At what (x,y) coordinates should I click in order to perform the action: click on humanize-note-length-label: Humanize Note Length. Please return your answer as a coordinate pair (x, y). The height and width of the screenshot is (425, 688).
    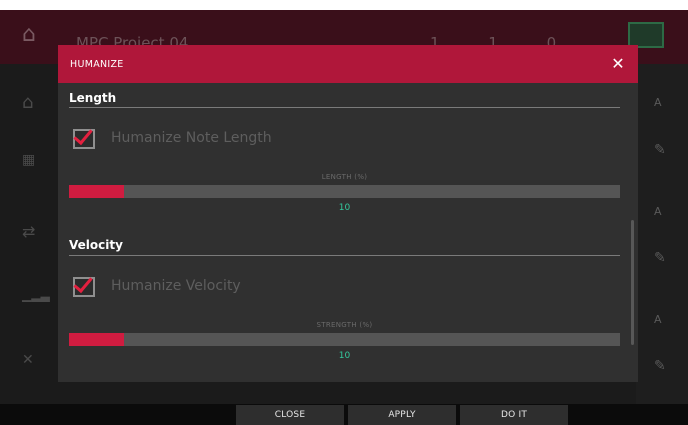
    Looking at the image, I should click on (191, 138).